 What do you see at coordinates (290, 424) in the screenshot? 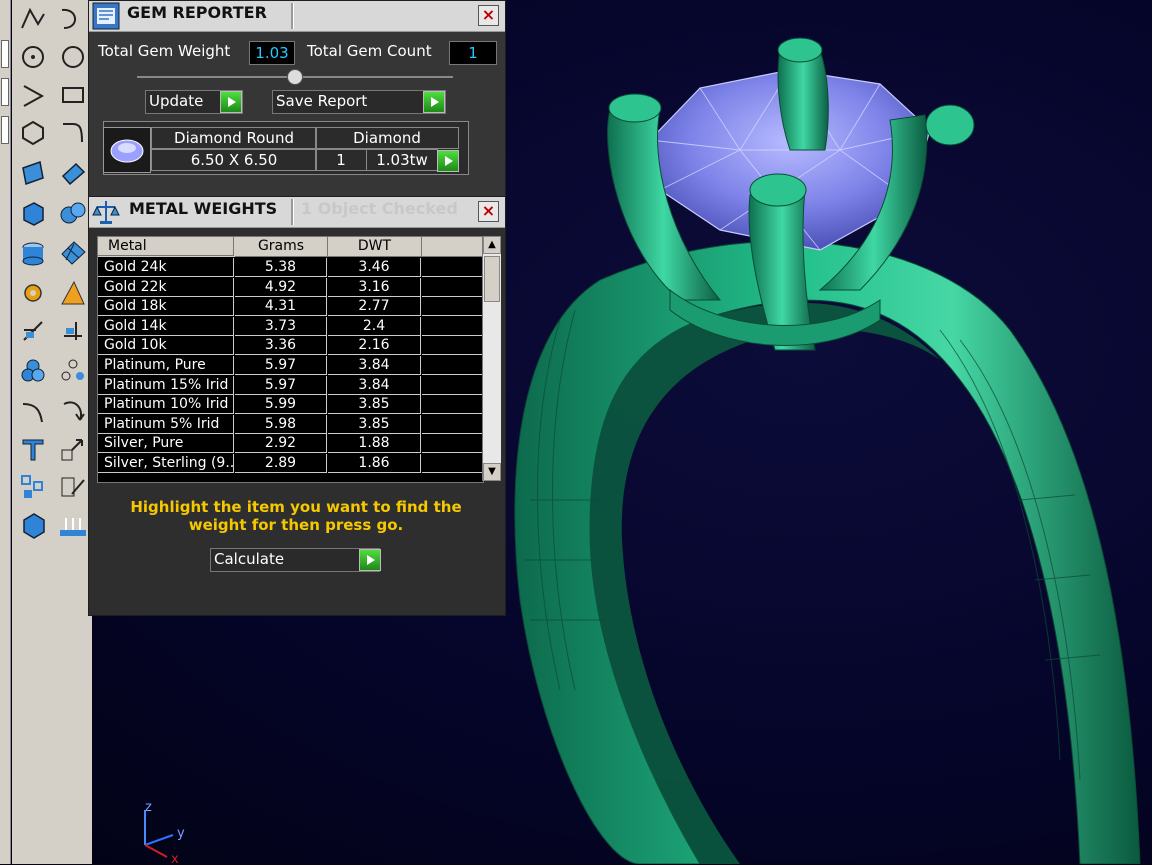
I see `table-row: Platinum 5% Irid 5.98 3.85` at bounding box center [290, 424].